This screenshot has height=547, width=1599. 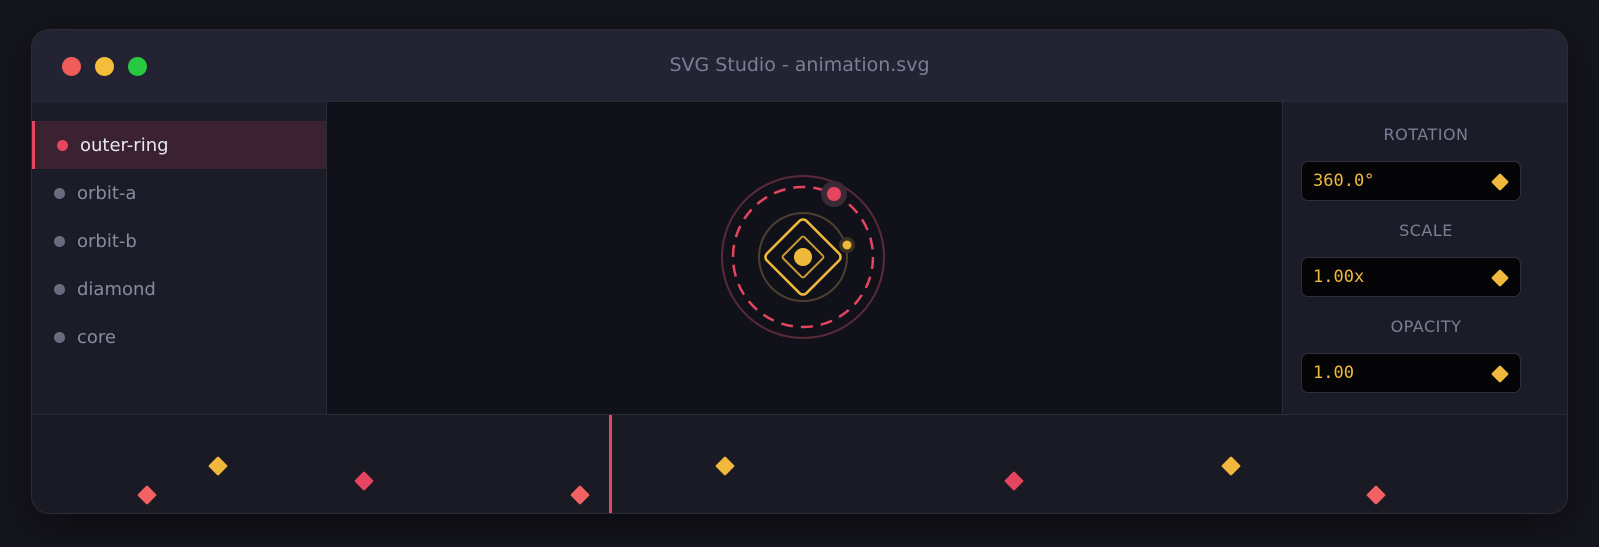 I want to click on properties-panel: ROTATION 360.0° SCALE 1.00x OPACITY 1.00, so click(x=1424, y=258).